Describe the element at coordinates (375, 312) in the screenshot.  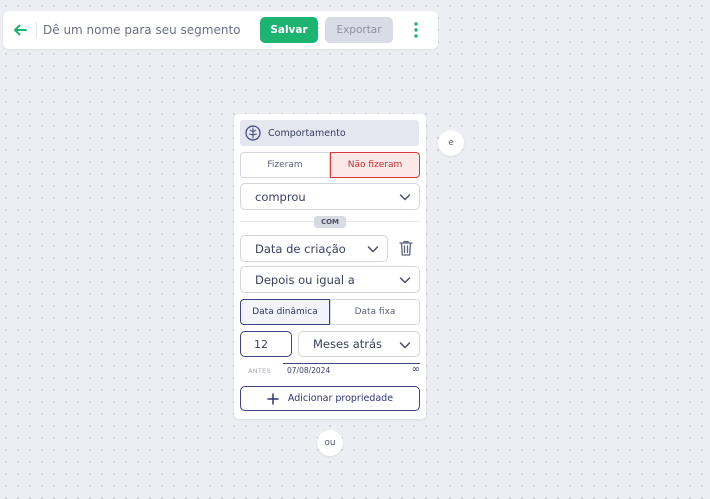
I see `toggle-fixed-date: Data fixa` at that location.